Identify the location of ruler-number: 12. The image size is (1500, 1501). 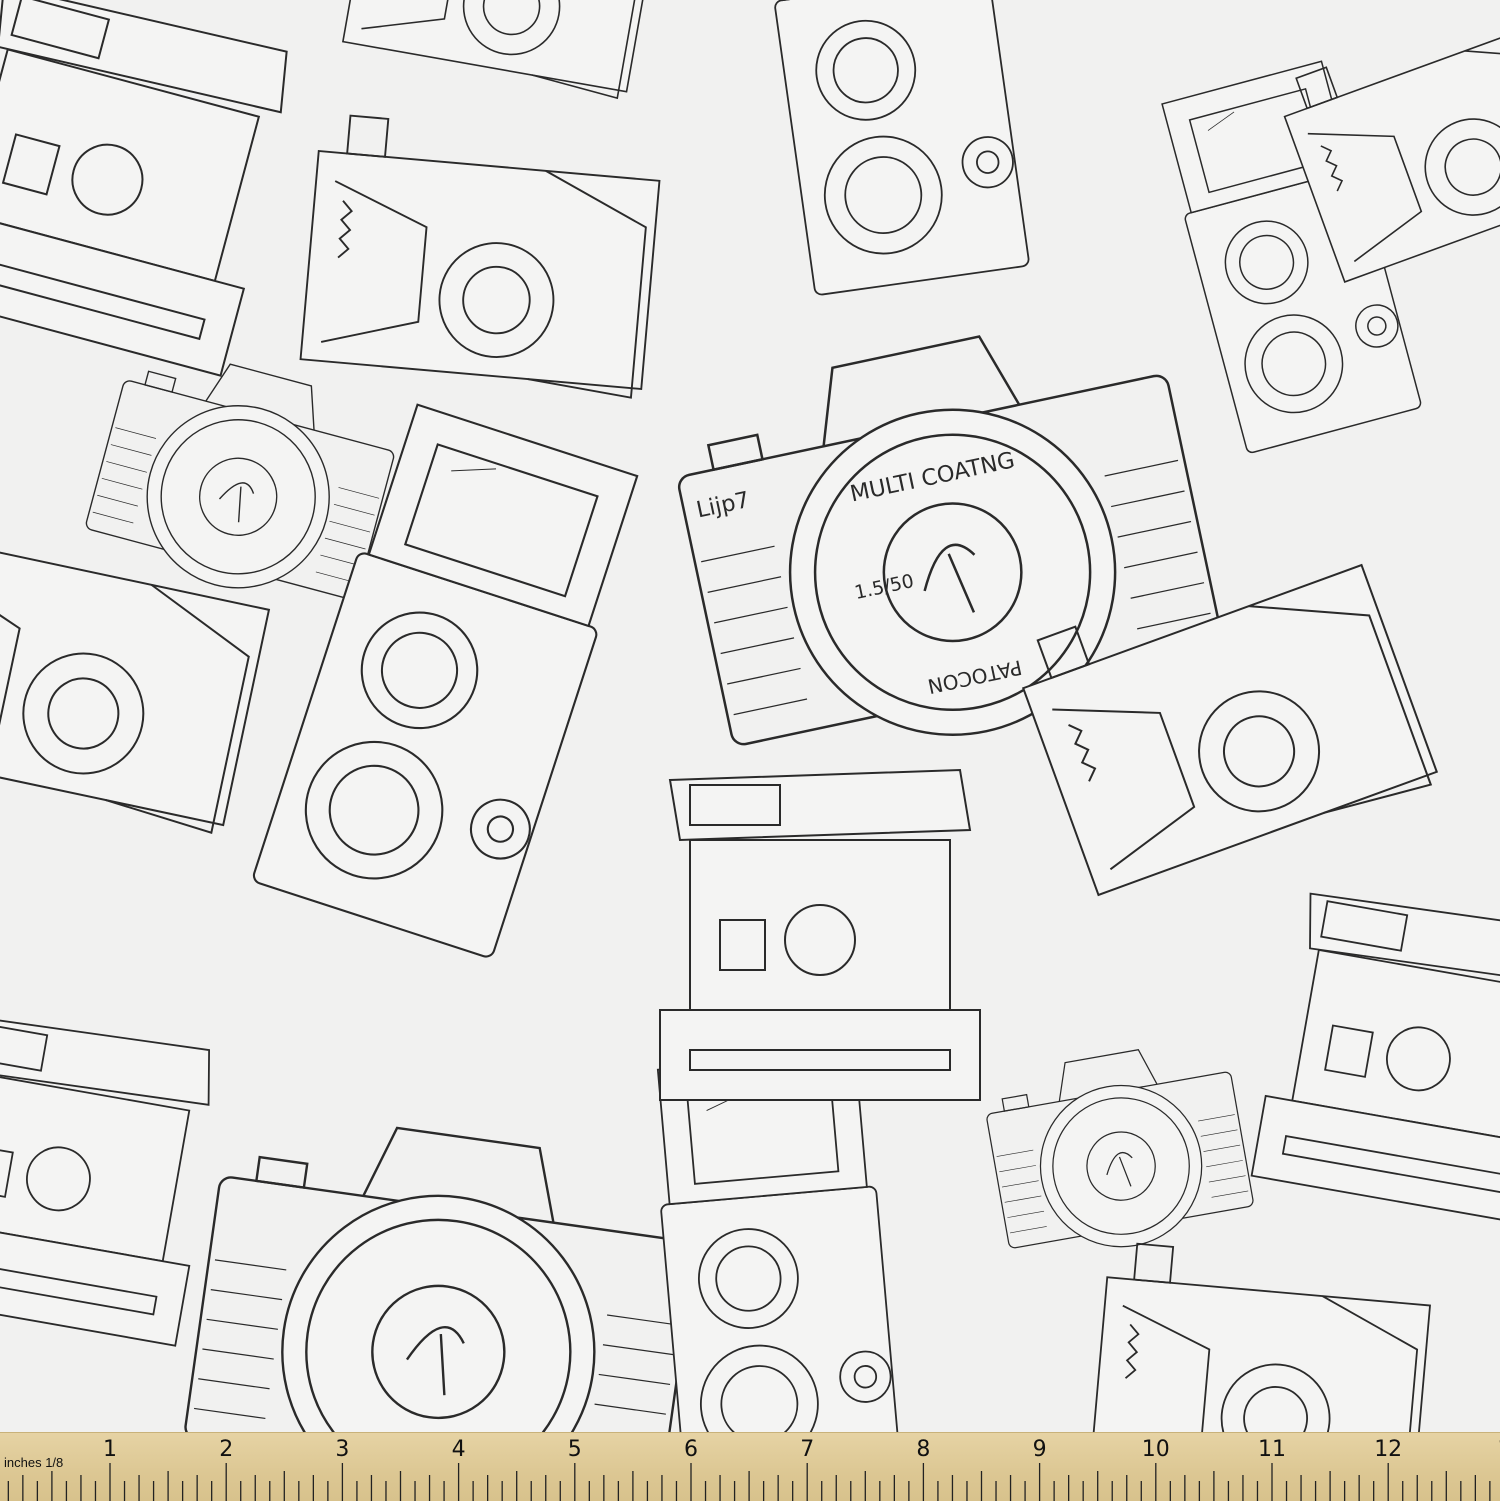
(1388, 1449).